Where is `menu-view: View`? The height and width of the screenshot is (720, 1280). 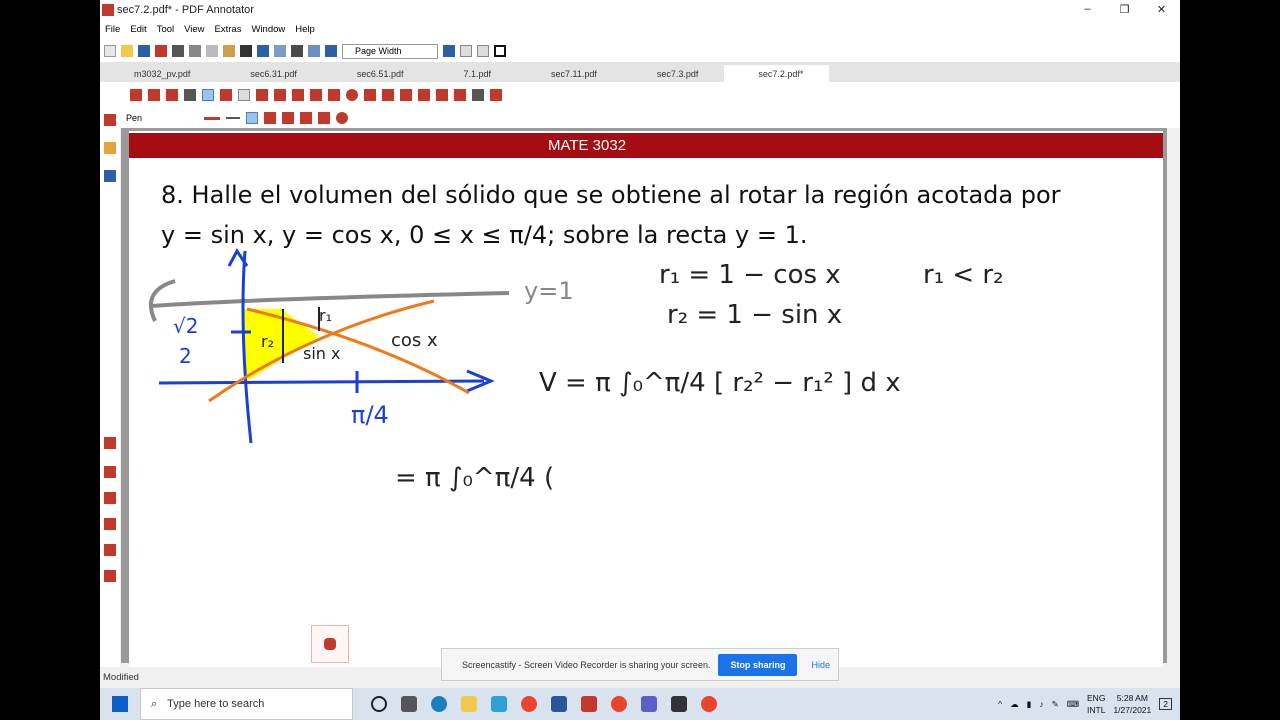
menu-view: View is located at coordinates (194, 29).